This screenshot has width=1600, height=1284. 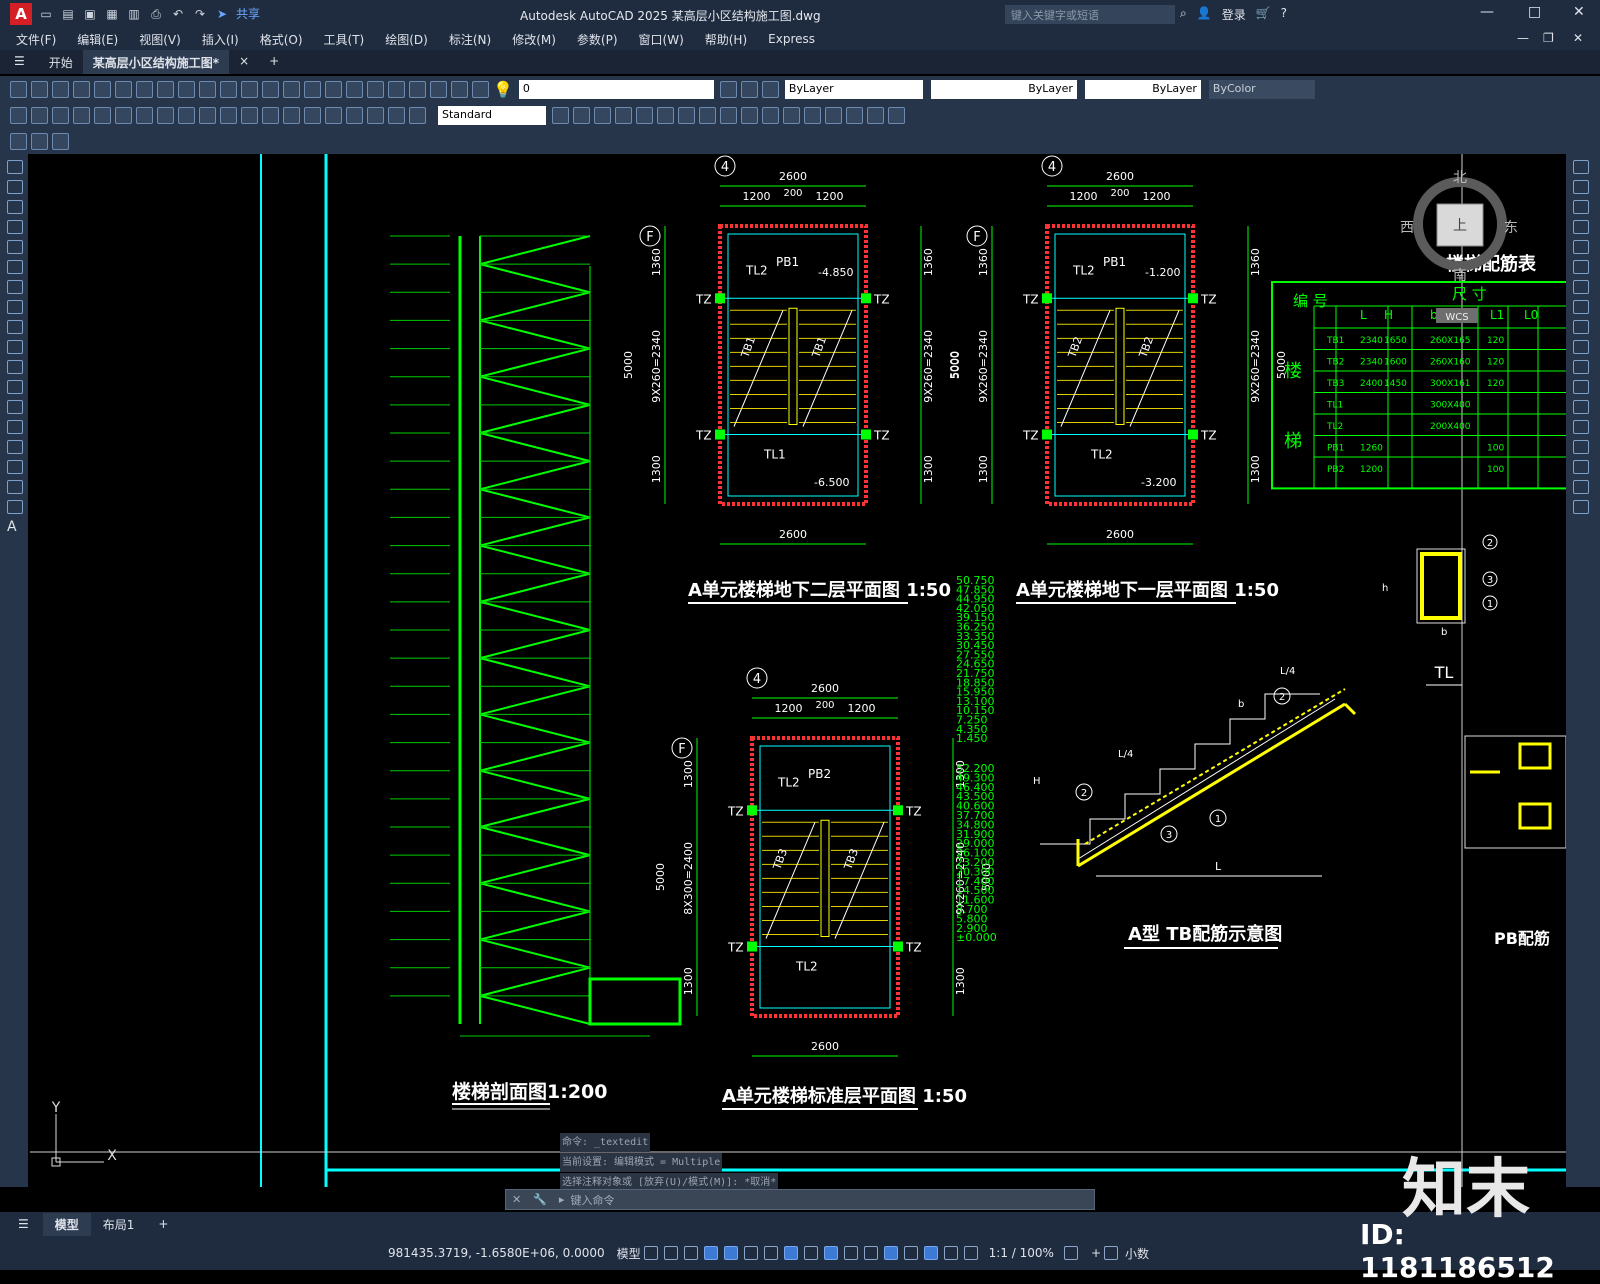 What do you see at coordinates (690, 1253) in the screenshot?
I see `infer-icon` at bounding box center [690, 1253].